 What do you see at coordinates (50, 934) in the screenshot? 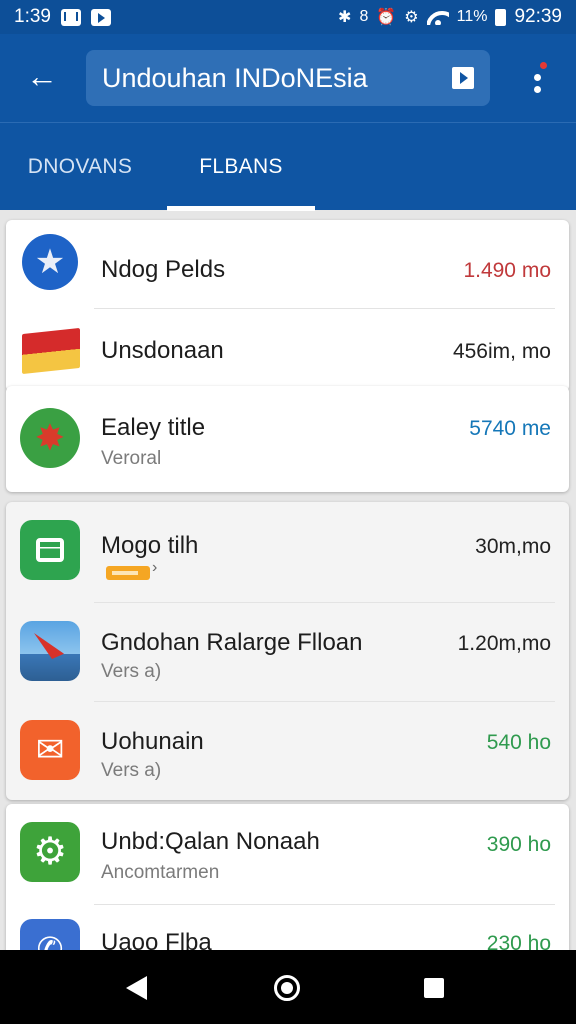
I see `phone-icon` at bounding box center [50, 934].